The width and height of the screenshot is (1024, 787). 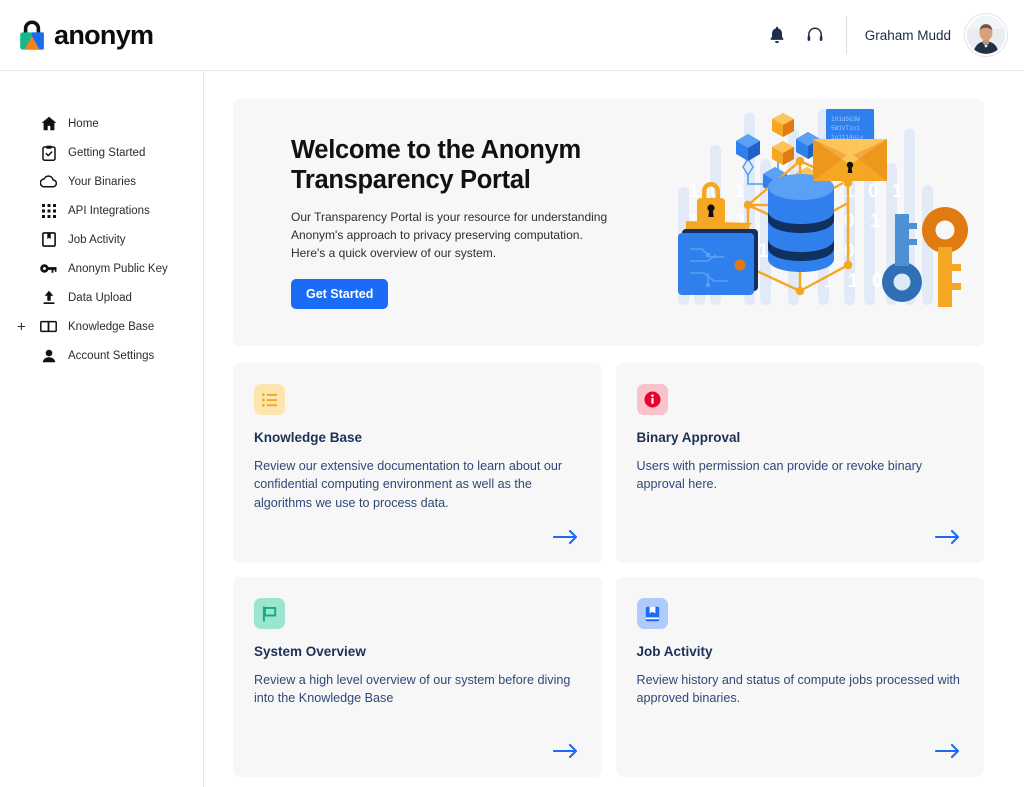 I want to click on sidebar-item-label: Data Upload, so click(x=100, y=297).